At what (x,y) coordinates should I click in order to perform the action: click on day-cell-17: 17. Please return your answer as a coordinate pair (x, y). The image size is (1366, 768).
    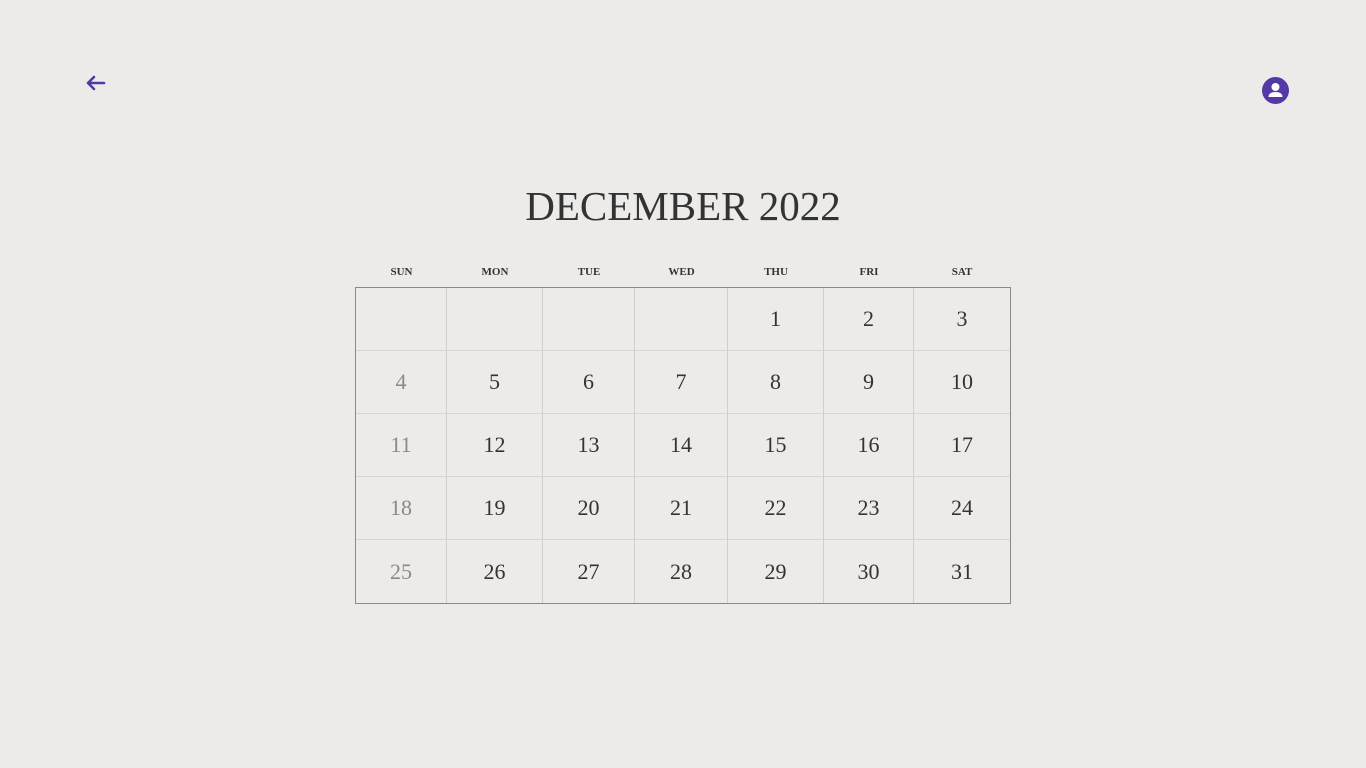
    Looking at the image, I should click on (962, 445).